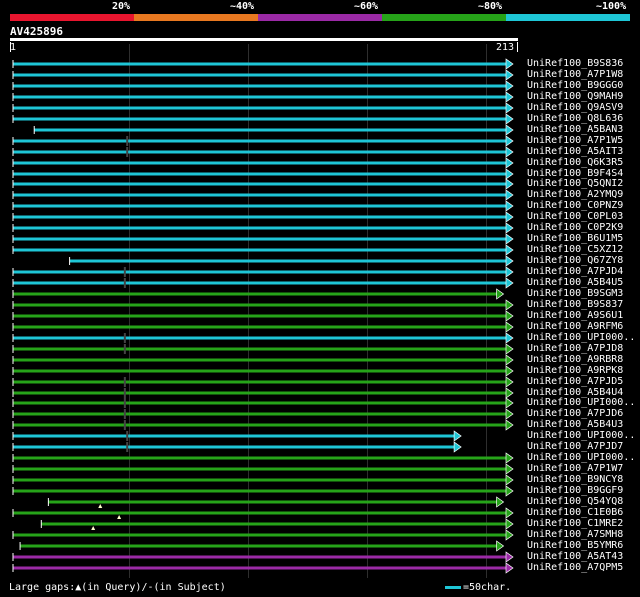  I want to click on hit-label: UniRef100_Q8L636, so click(575, 118).